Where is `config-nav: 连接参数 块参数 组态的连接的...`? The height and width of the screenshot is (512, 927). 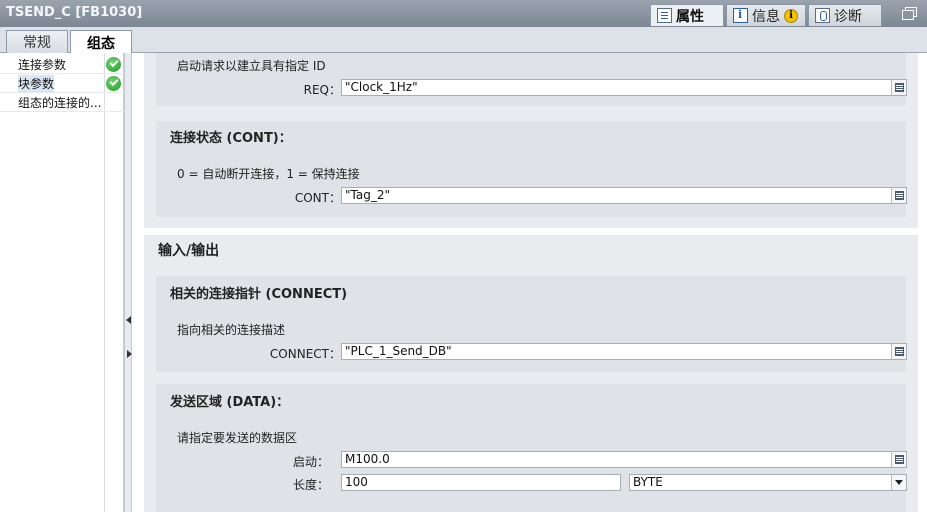 config-nav: 连接参数 块参数 组态的连接的... is located at coordinates (62, 282).